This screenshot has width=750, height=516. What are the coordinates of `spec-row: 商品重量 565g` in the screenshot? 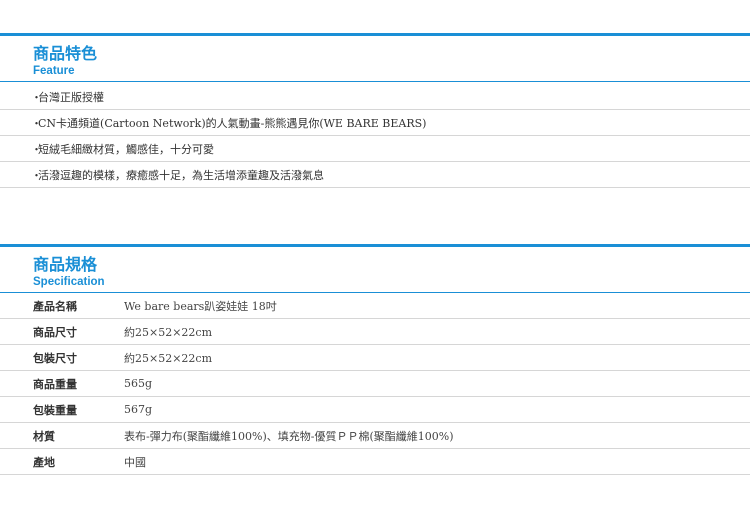 It's located at (375, 384).